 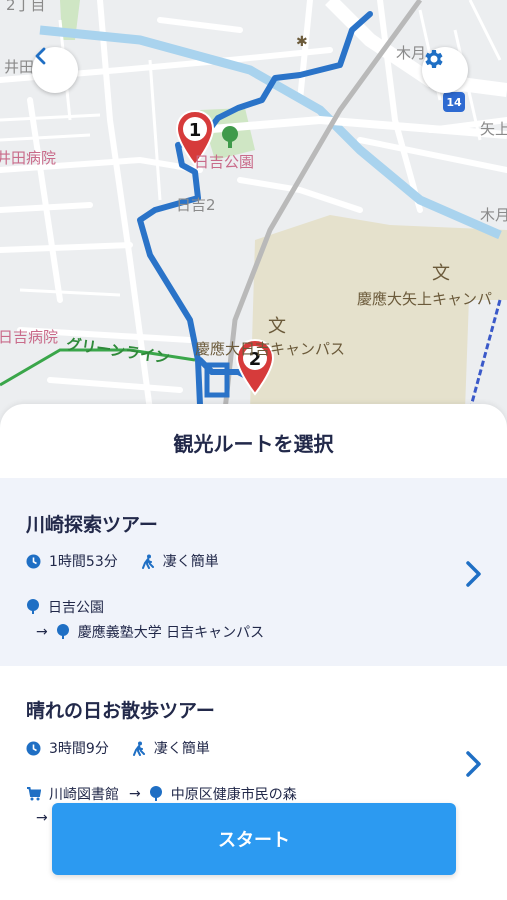 I want to click on tour-stop-1: 日吉公園, so click(x=65, y=607).